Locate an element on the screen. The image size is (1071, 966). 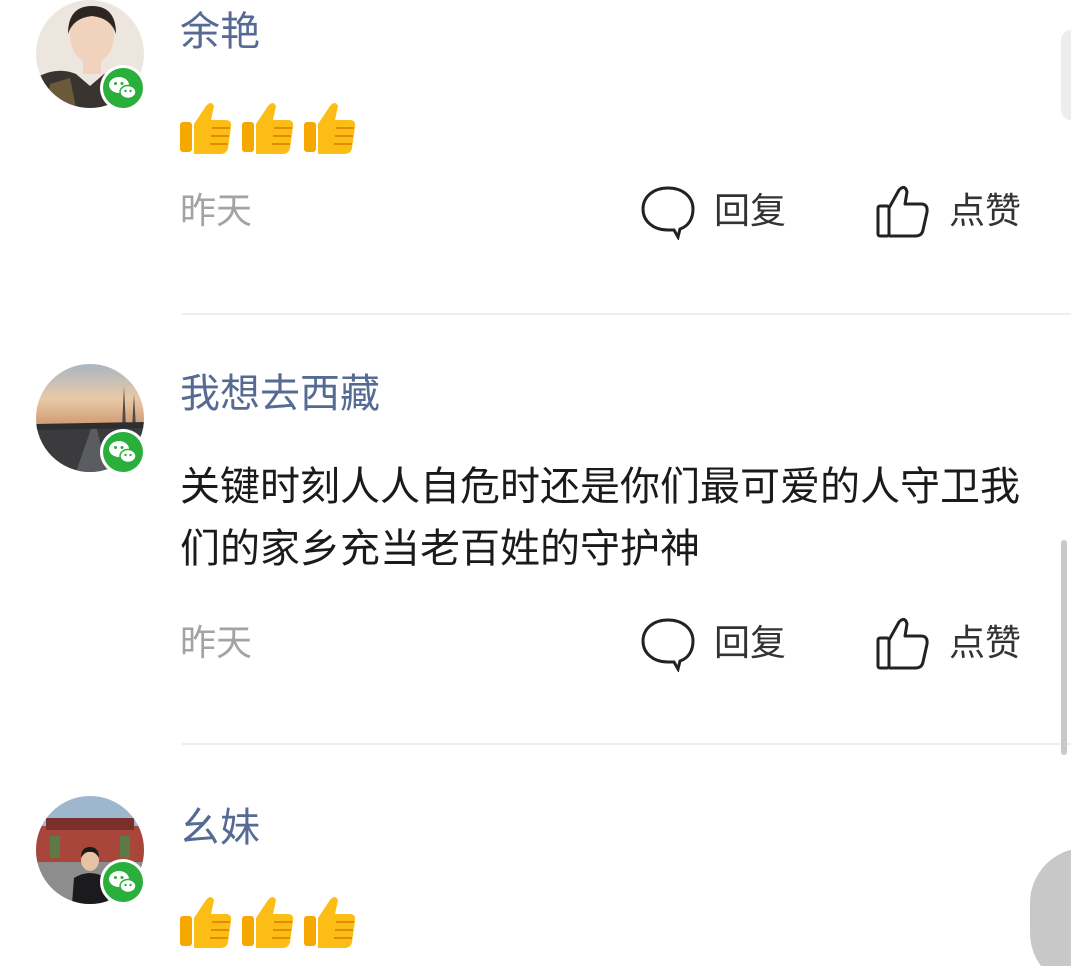
edge-shadow is located at coordinates (1066, 75).